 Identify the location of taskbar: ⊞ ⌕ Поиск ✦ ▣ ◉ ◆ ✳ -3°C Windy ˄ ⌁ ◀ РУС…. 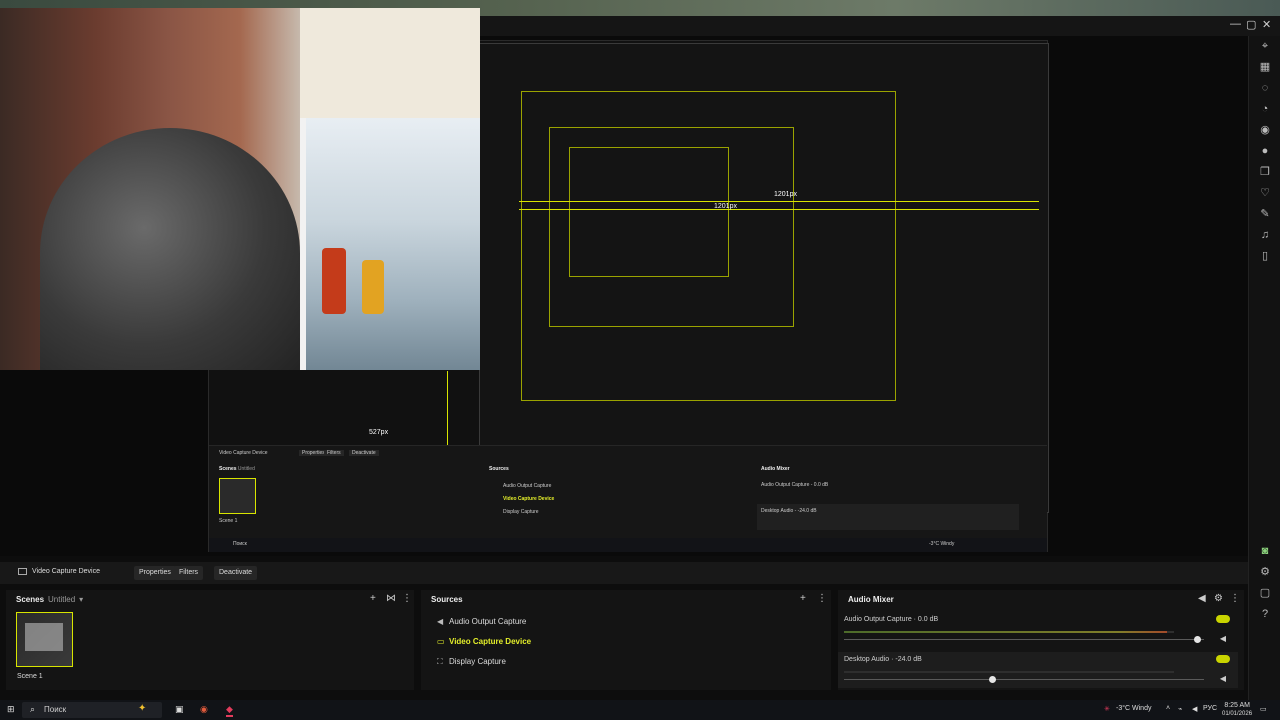
(640, 710).